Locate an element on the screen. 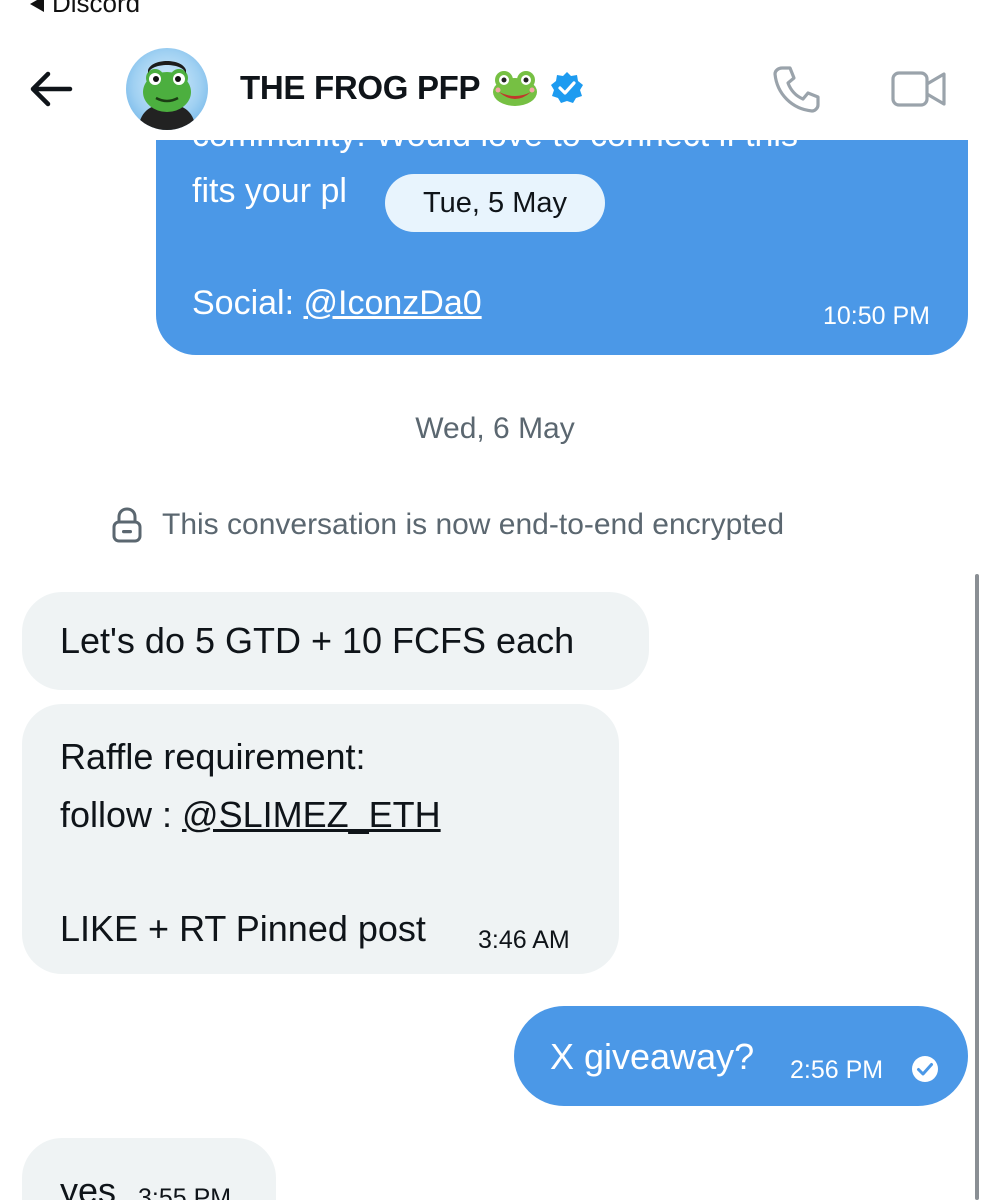 This screenshot has width=990, height=1200. message-text-line: follow : @SLIMEZ_ETH is located at coordinates (250, 815).